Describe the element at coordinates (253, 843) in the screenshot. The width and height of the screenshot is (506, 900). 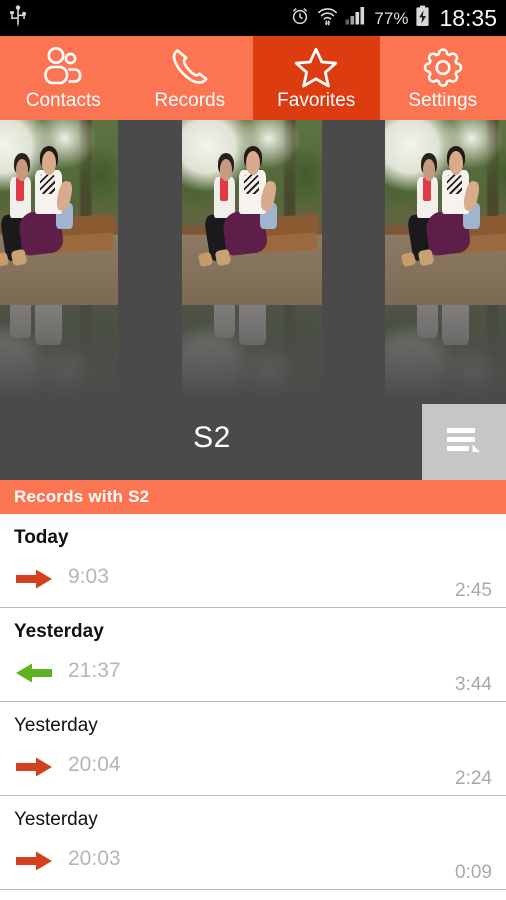
I see `table-row: Yesterday 20:03 0:09` at that location.